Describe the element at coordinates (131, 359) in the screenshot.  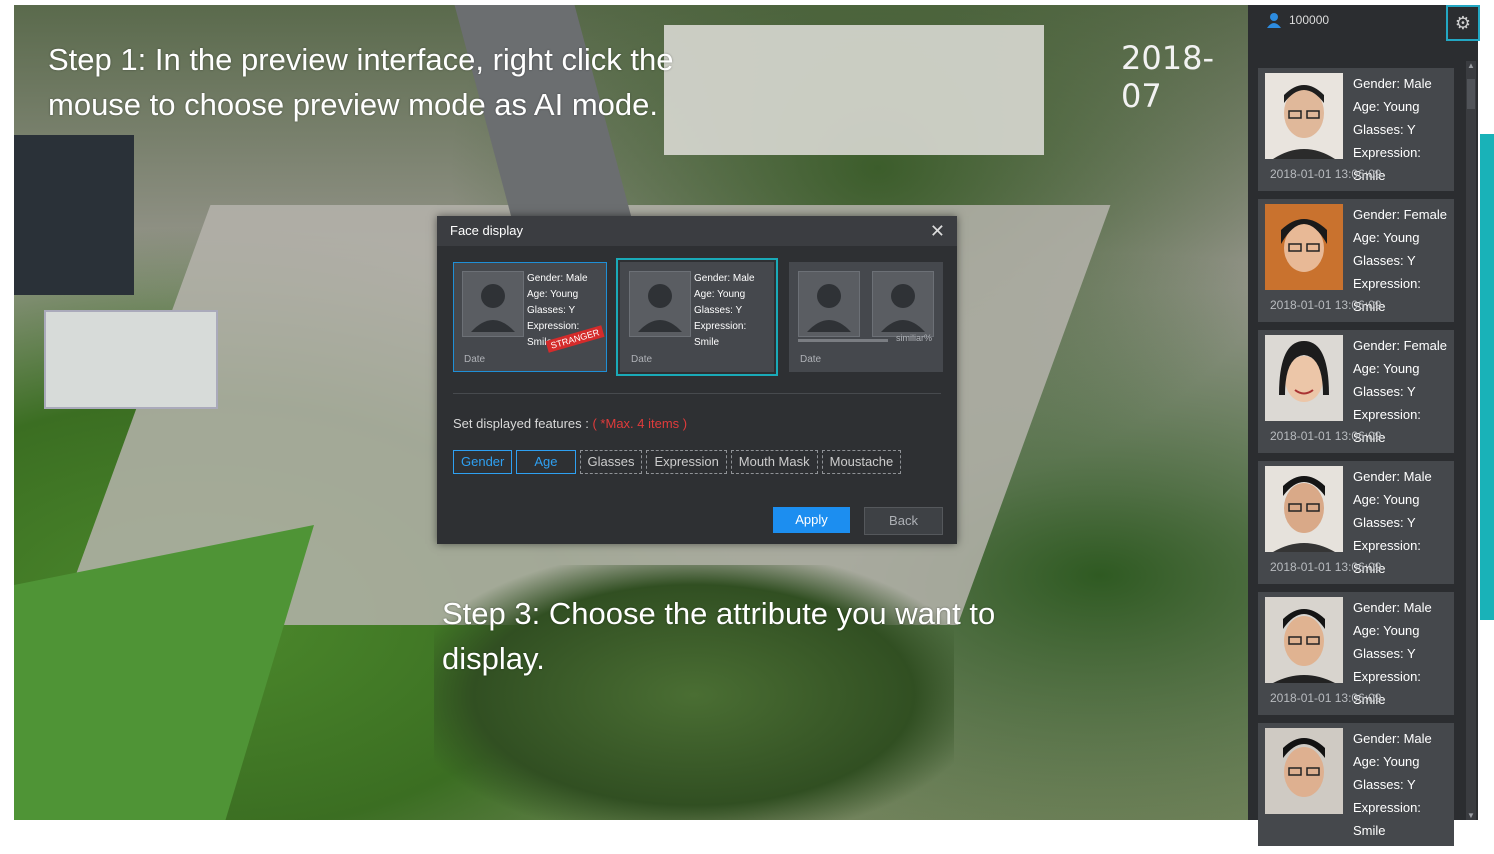
I see `truck` at that location.